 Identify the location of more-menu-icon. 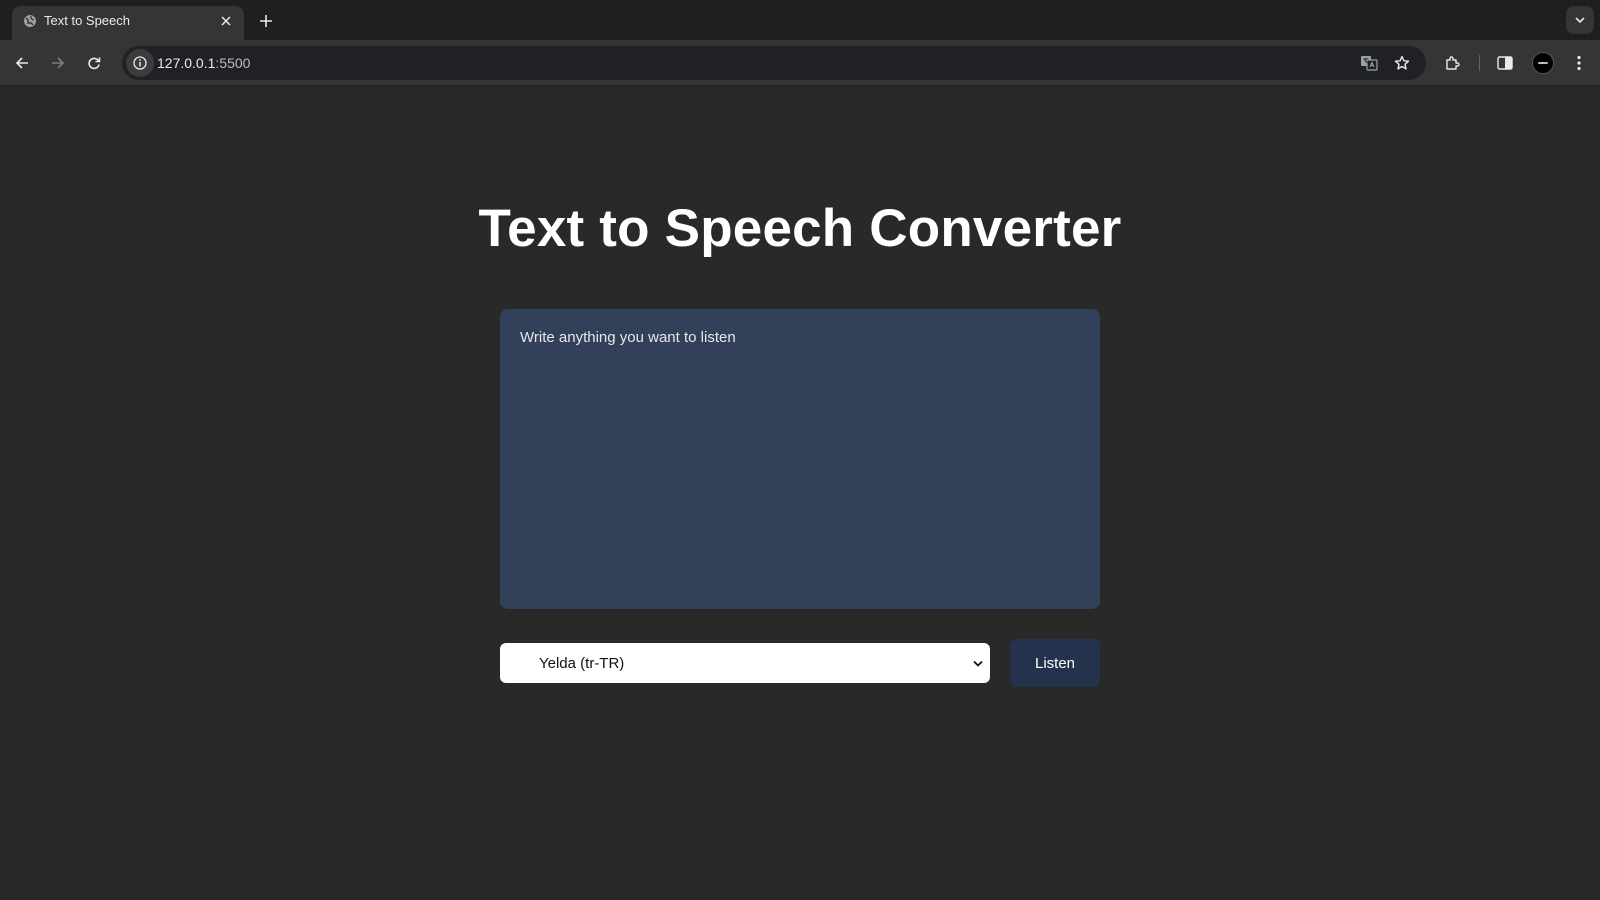
(1579, 63).